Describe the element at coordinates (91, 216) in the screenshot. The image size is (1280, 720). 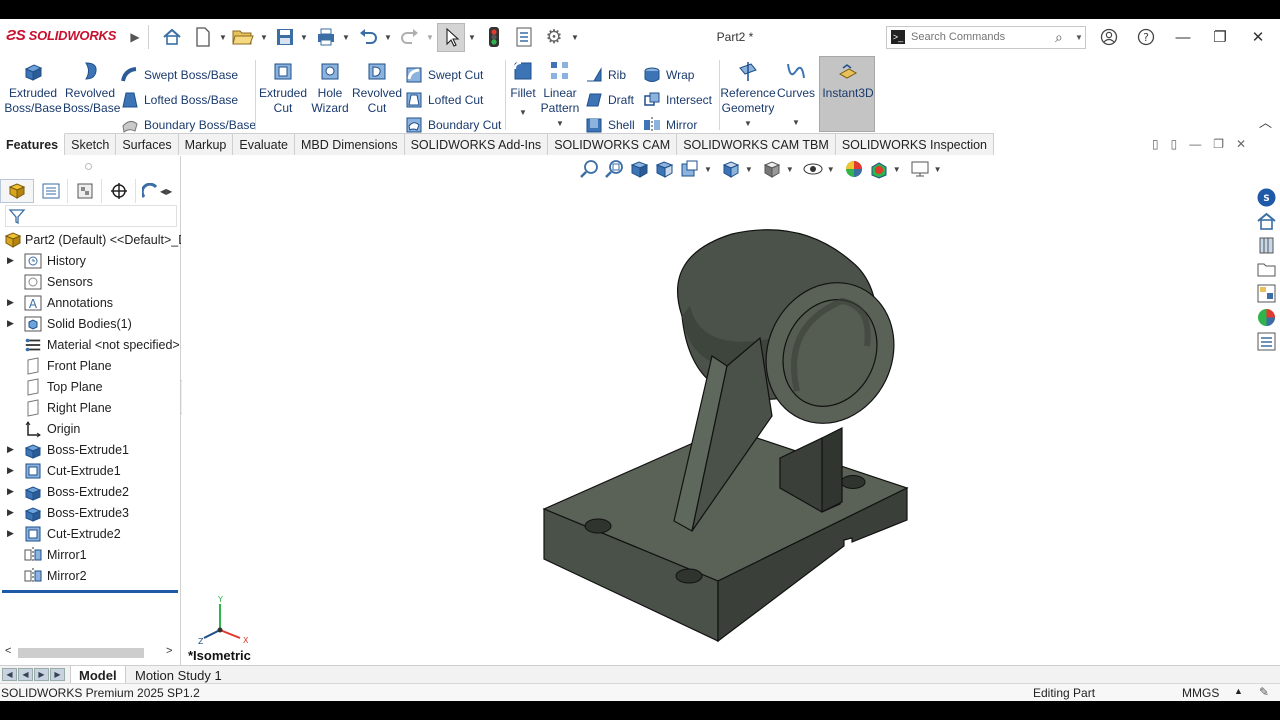
I see `tree-filter-box` at that location.